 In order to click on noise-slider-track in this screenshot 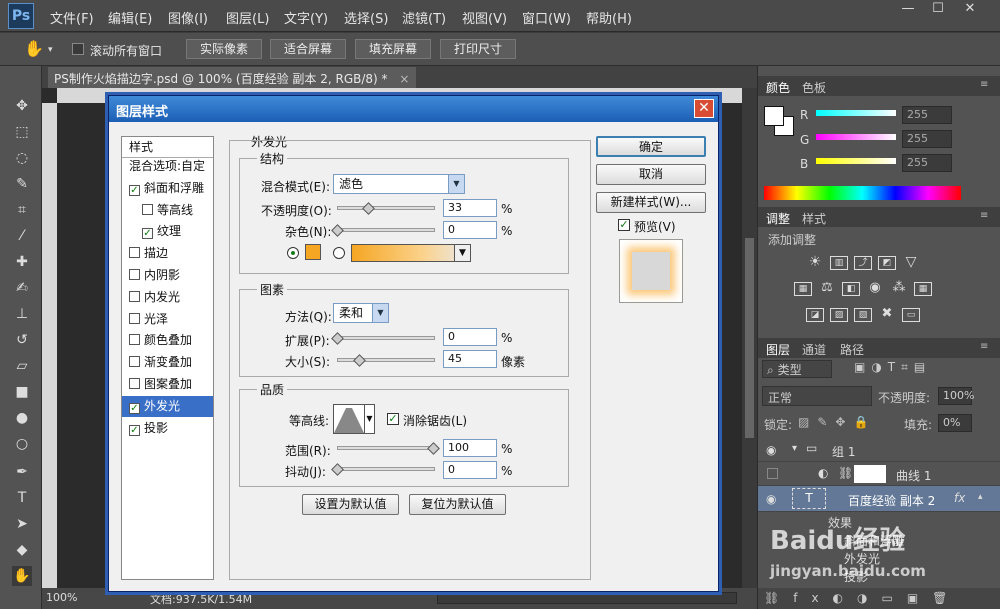, I will do `click(386, 230)`.